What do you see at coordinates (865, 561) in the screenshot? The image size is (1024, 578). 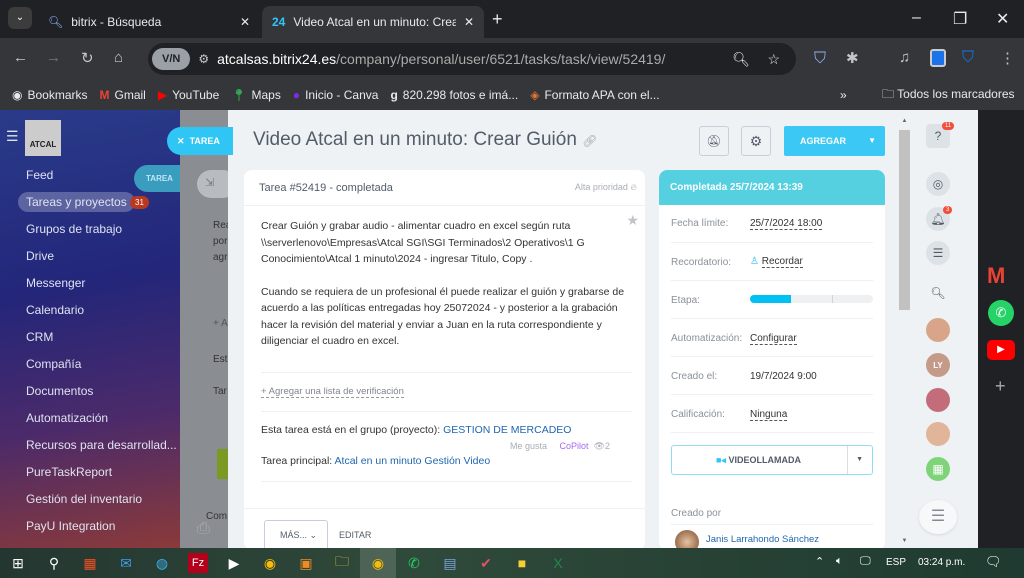 I see `network-icon: 🖵︎` at bounding box center [865, 561].